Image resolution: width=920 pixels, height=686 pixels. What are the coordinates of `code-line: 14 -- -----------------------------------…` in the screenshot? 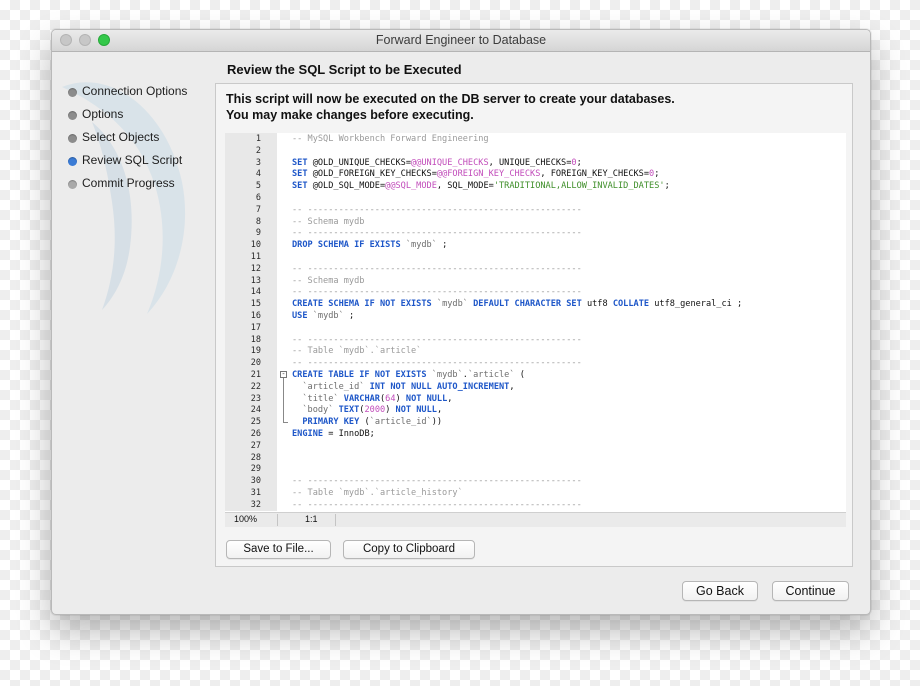 It's located at (535, 292).